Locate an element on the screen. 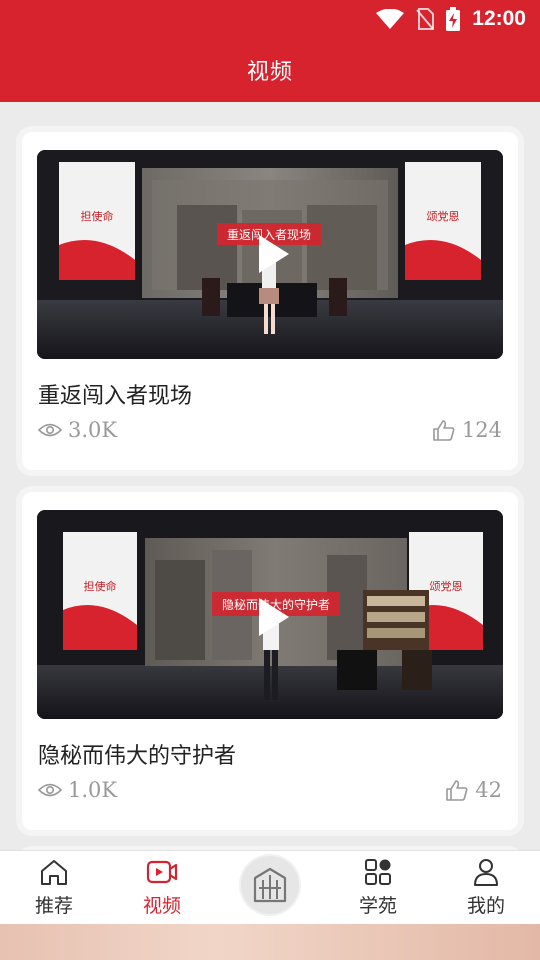 The height and width of the screenshot is (960, 540). like-count: 42 is located at coordinates (473, 790).